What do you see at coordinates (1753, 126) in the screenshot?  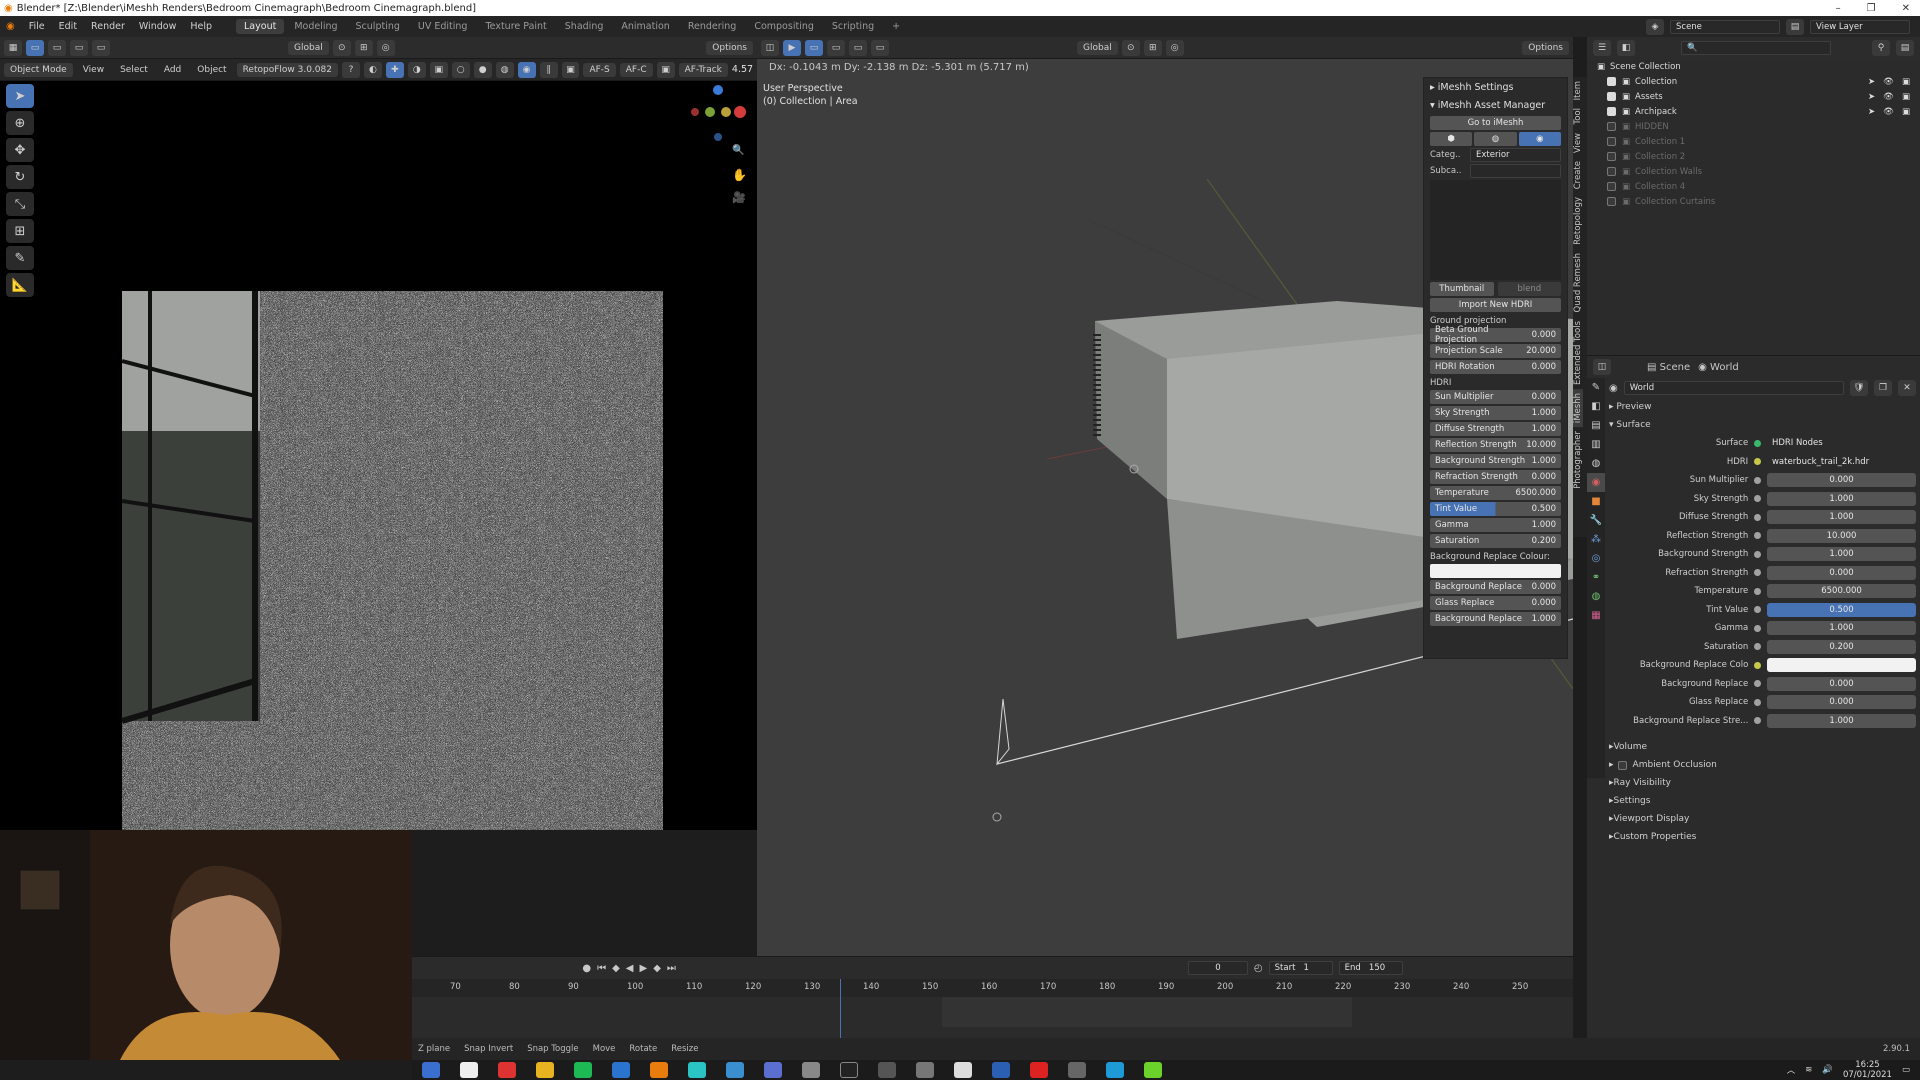 I see `outliner-item: ▣ HIDDEN` at bounding box center [1753, 126].